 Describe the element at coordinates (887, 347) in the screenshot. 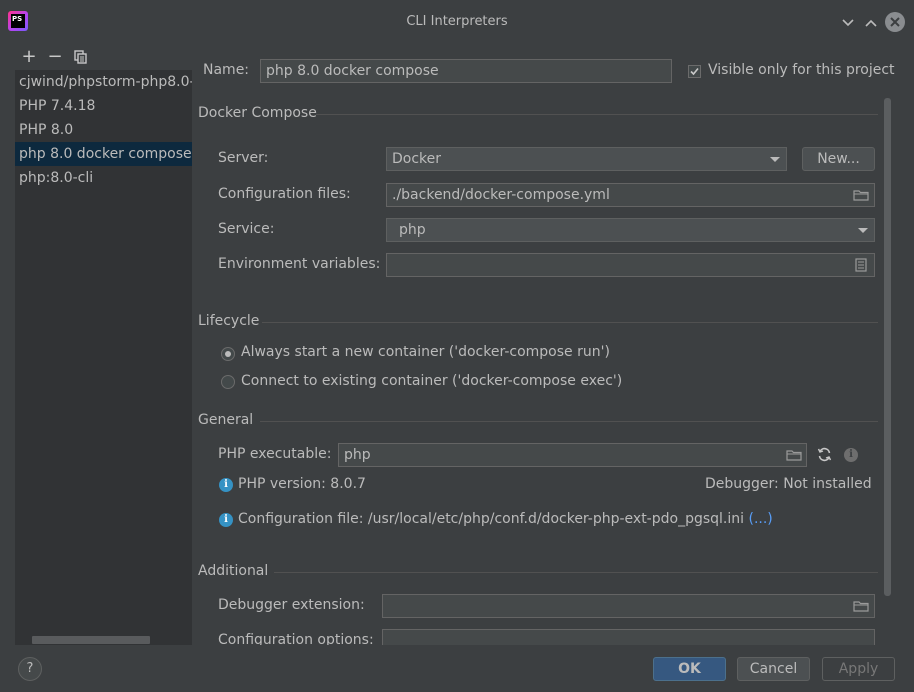

I see `content-vertical-scrollbar` at that location.